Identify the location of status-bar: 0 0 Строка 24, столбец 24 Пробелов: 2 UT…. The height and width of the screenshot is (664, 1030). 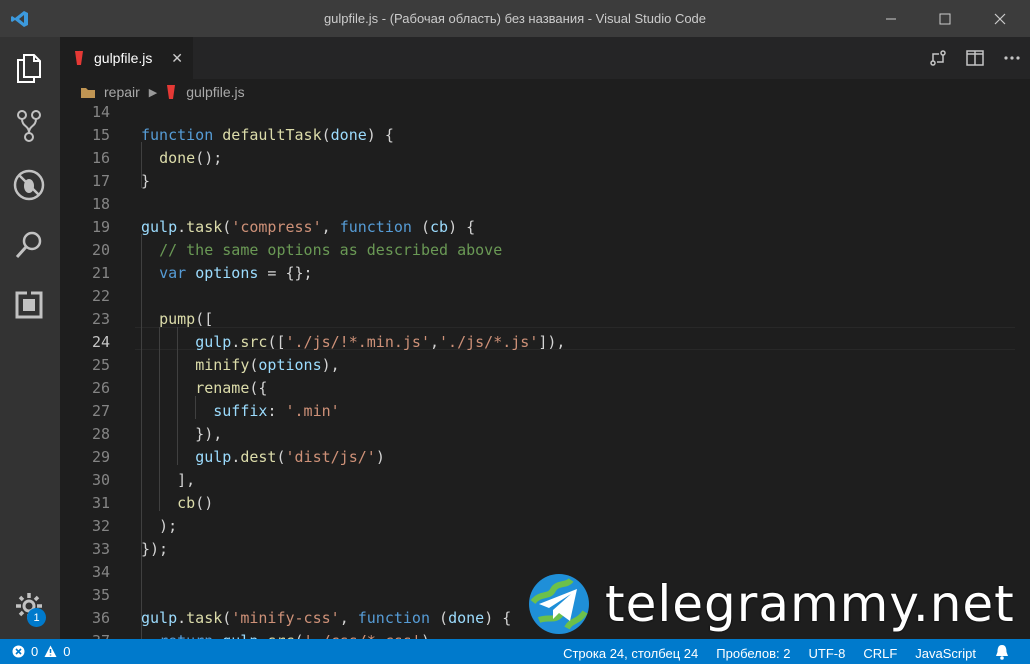
(515, 651).